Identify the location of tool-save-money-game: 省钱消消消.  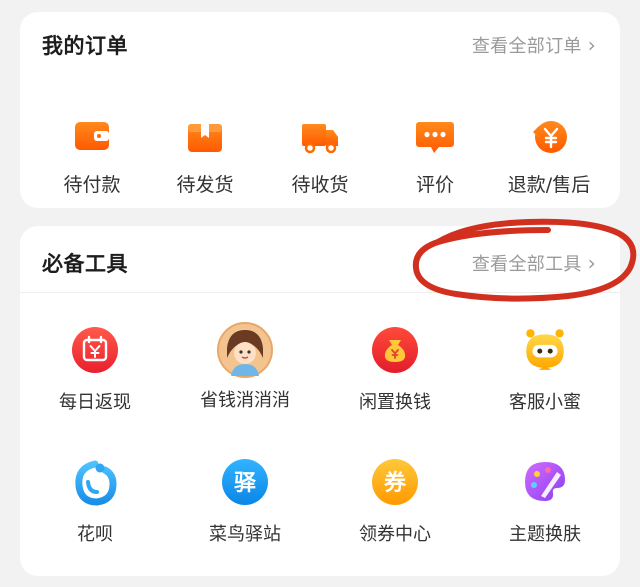
(245, 367).